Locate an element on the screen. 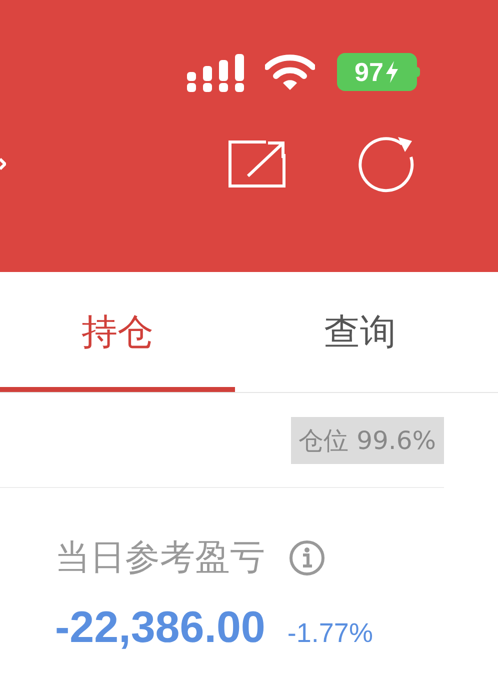  position-badge: 仓位 99.6% is located at coordinates (367, 440).